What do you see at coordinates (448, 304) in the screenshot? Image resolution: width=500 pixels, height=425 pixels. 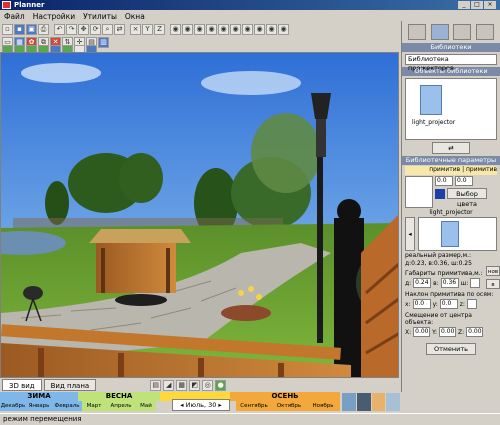 I see `tilt-y-input: 0.0` at bounding box center [448, 304].